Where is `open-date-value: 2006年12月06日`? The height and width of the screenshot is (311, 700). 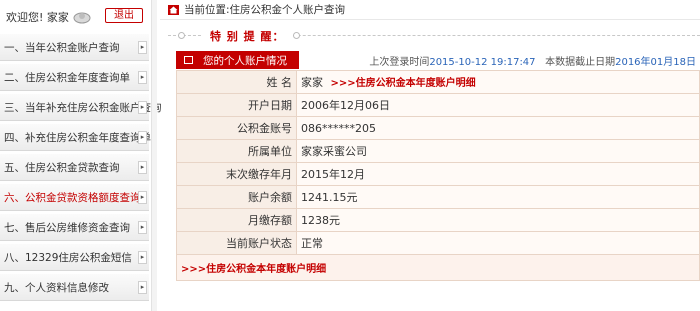 open-date-value: 2006年12月06日 is located at coordinates (498, 105).